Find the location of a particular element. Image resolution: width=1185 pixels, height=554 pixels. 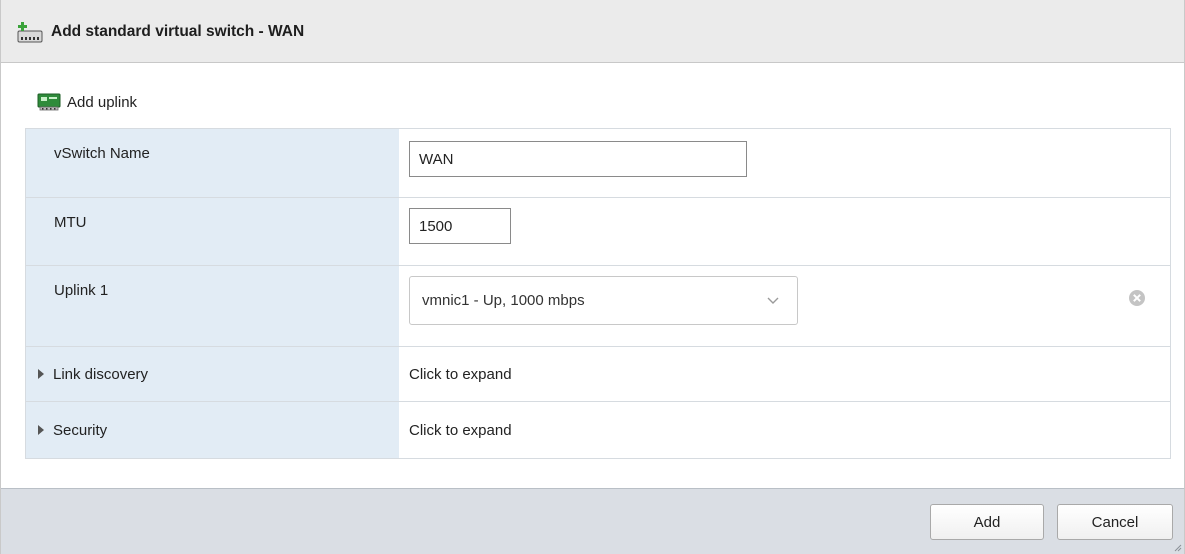

security-label: Security is located at coordinates (80, 430).